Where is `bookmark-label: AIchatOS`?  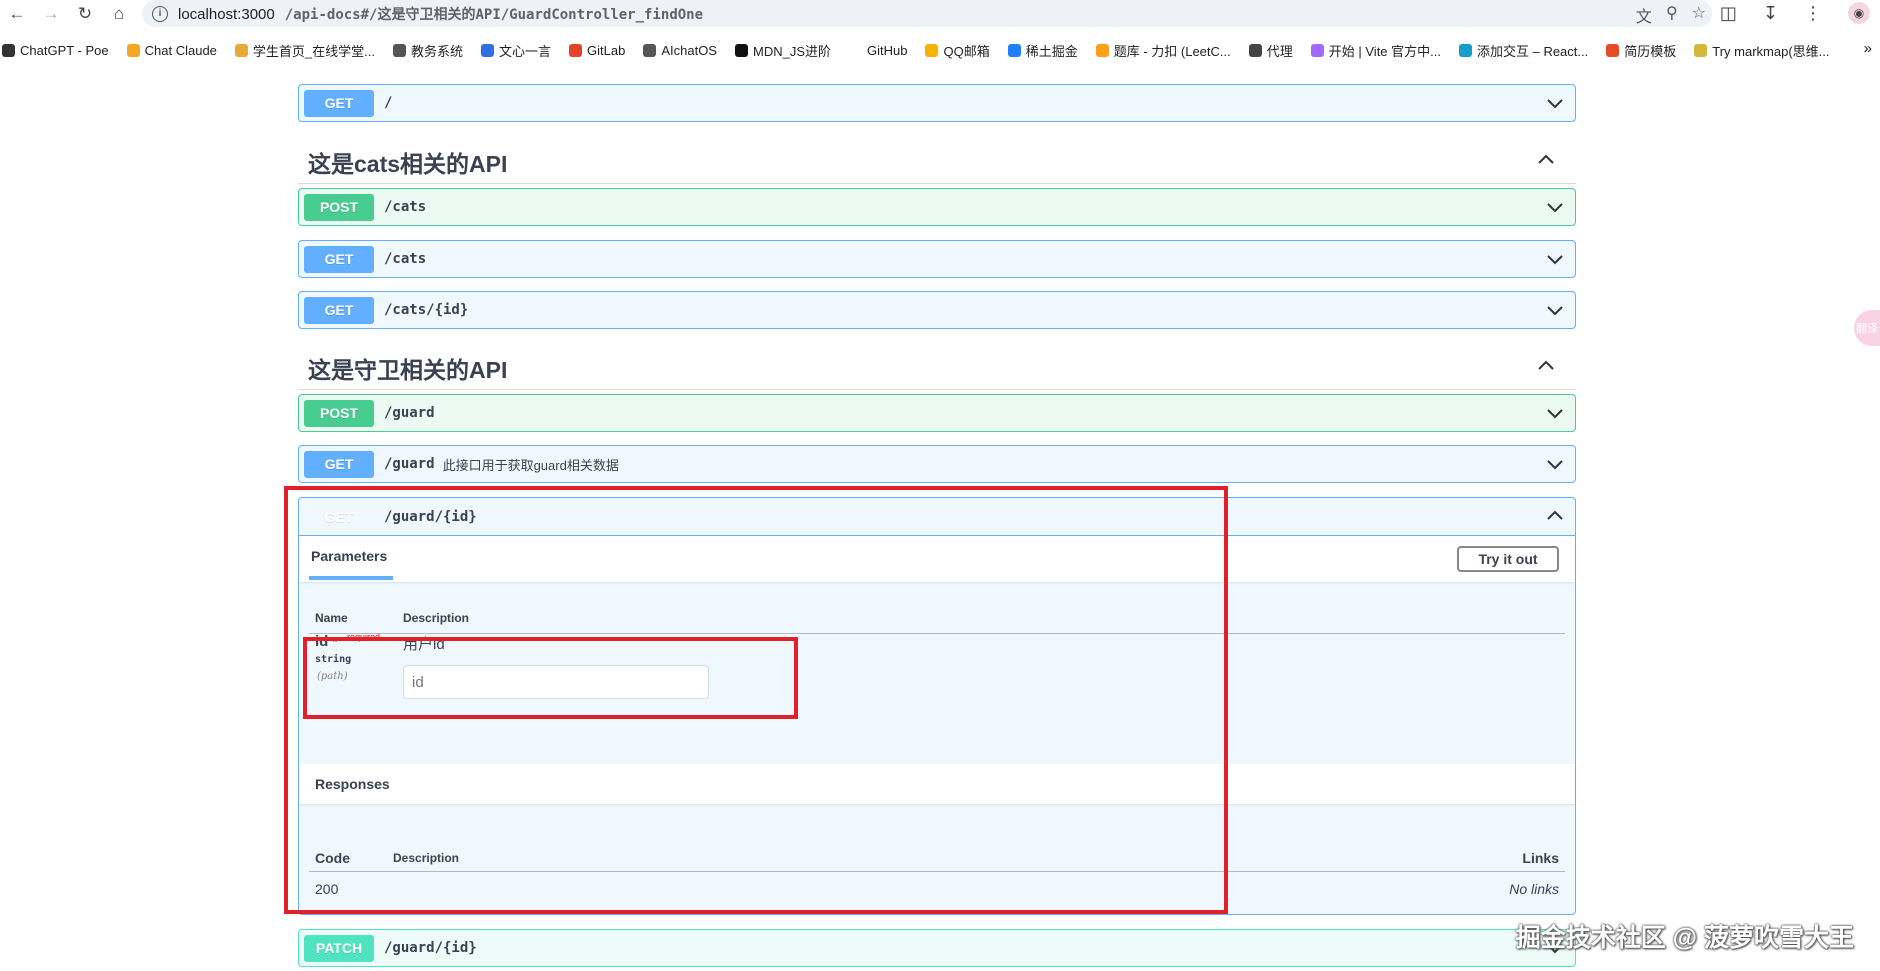 bookmark-label: AIchatOS is located at coordinates (689, 50).